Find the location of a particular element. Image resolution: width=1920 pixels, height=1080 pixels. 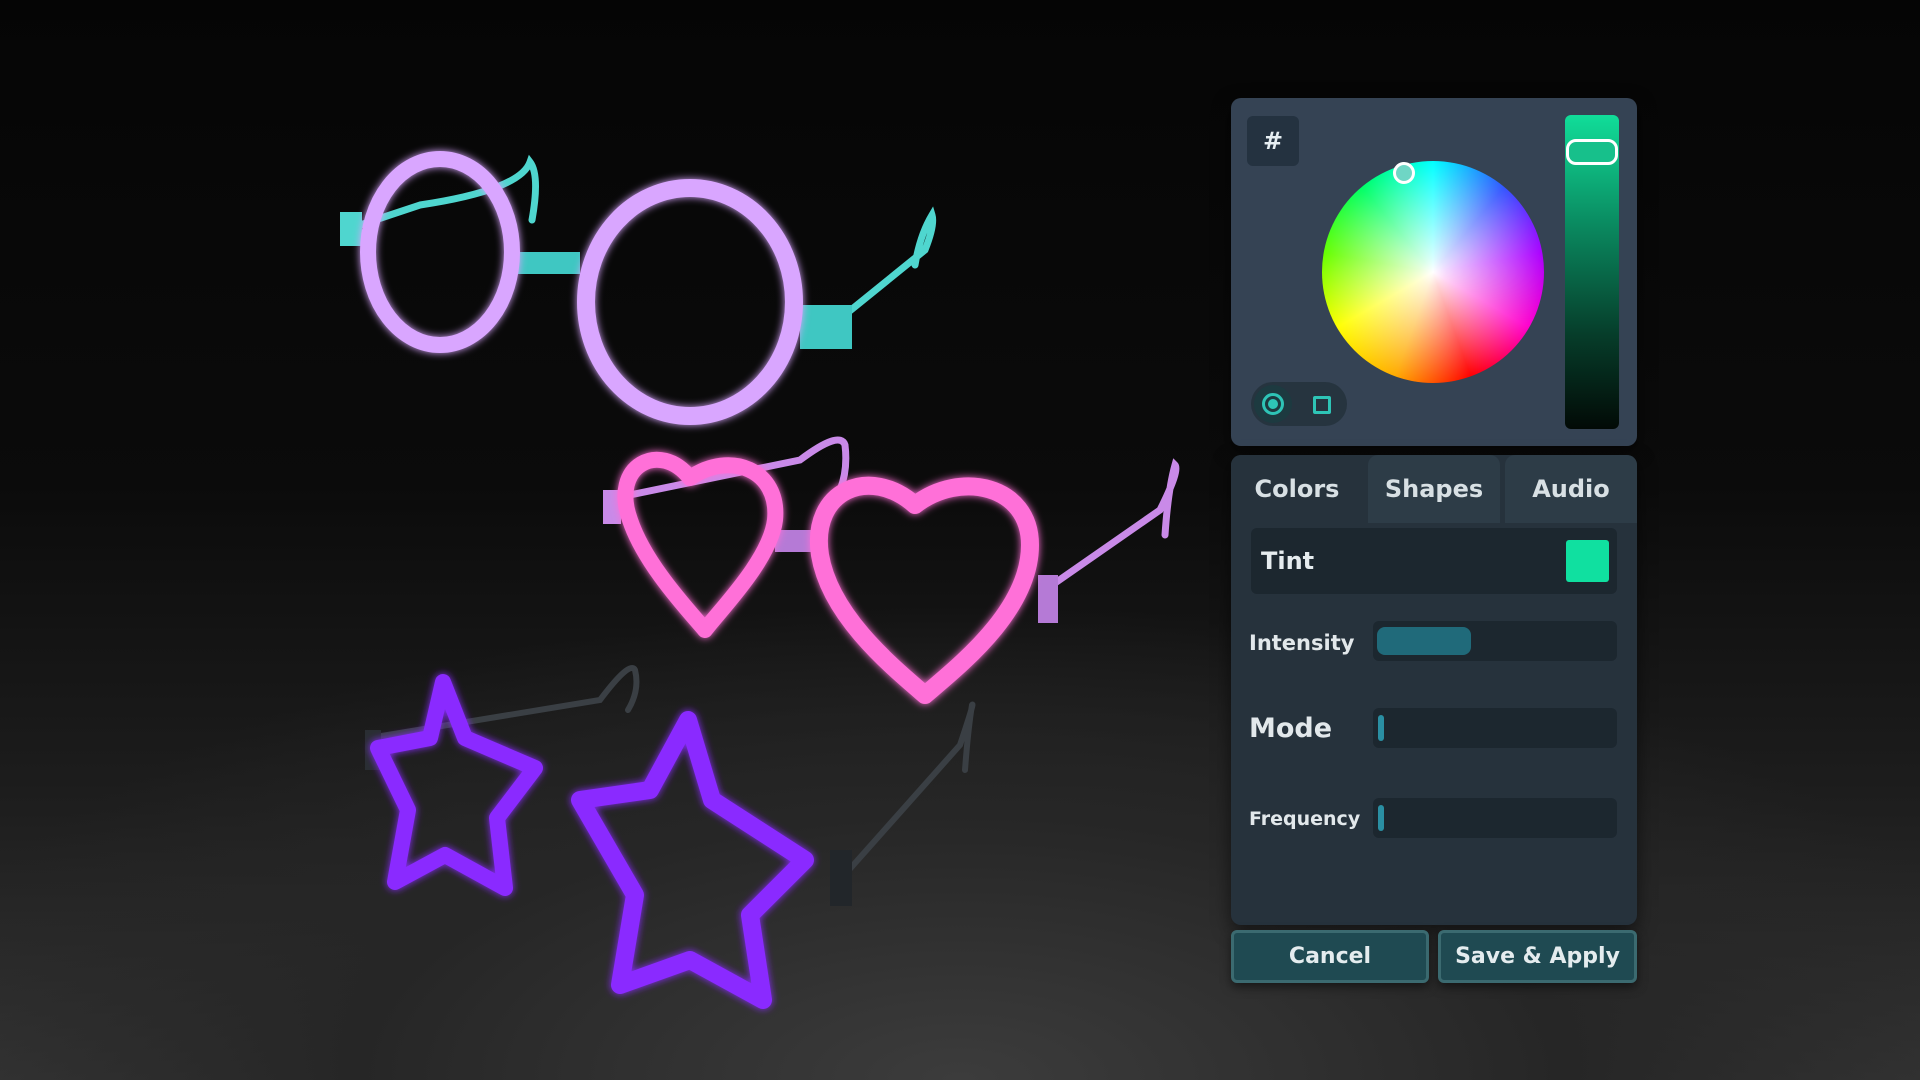

frequency-slider is located at coordinates (1495, 818).